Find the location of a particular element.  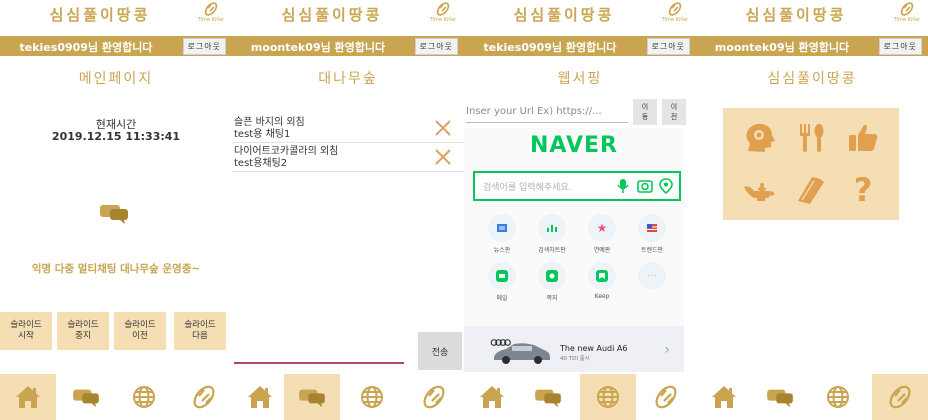

shortcut-search-chart: 검색차트판 is located at coordinates (552, 234).